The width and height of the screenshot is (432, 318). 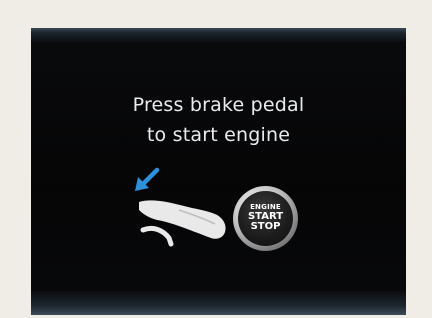 I want to click on button-label-stop: STOP, so click(x=265, y=227).